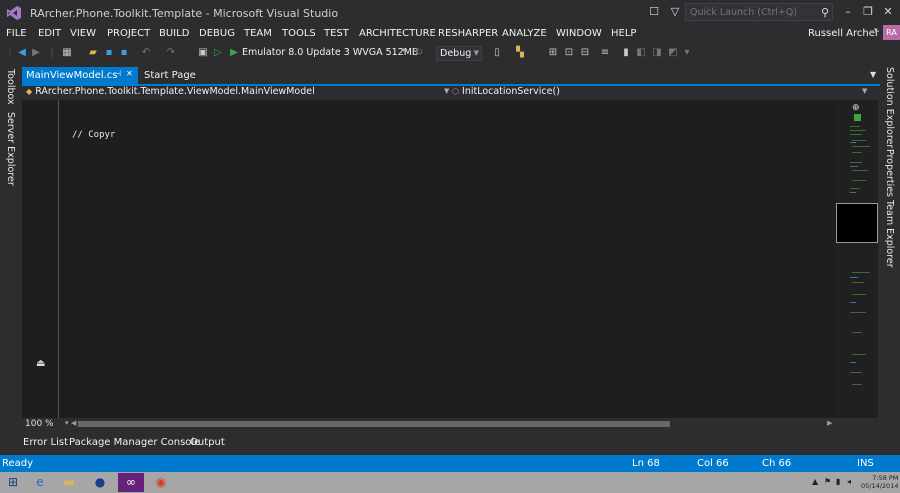  I want to click on scroll-left-icon: ◀, so click(73, 423).